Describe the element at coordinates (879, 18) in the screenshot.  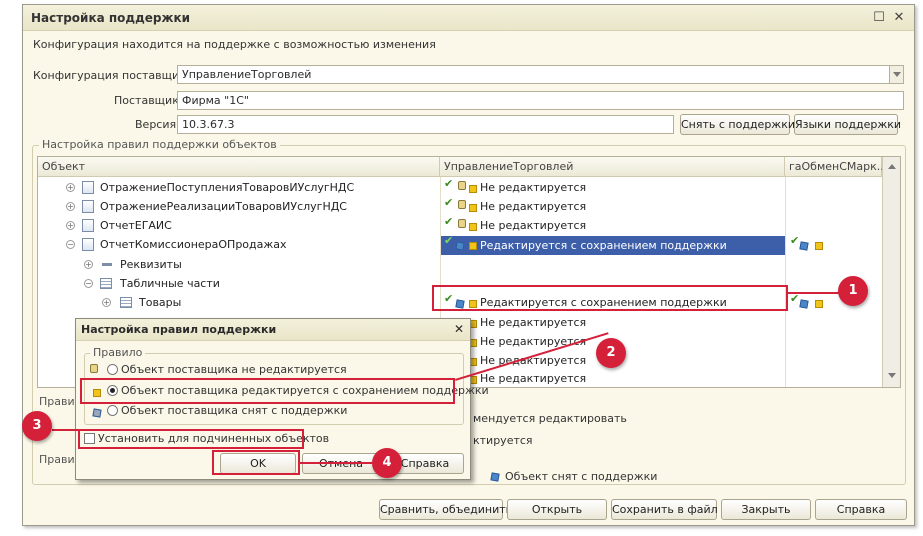
I see `maximize-icon: ☐` at that location.